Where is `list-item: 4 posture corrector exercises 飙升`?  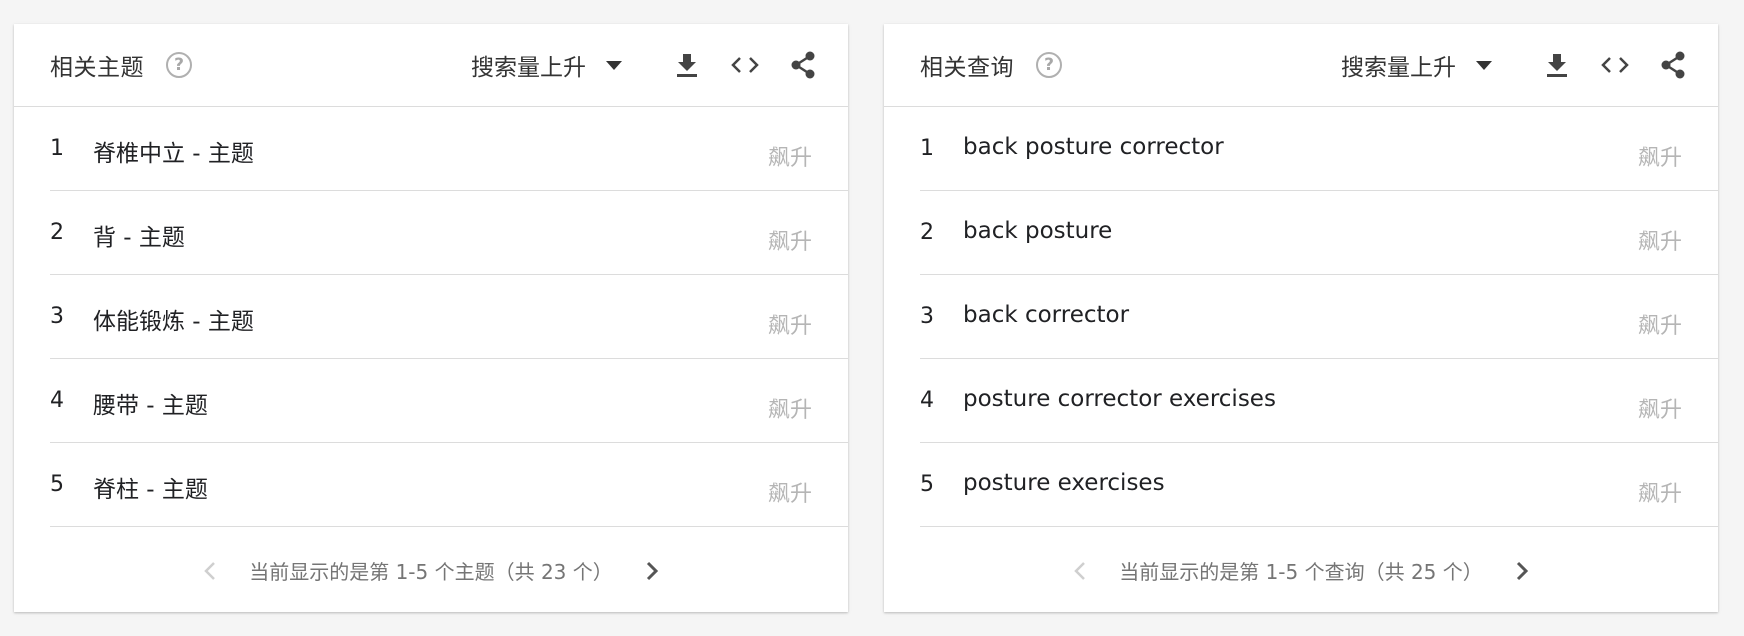
list-item: 4 posture corrector exercises 飙升 is located at coordinates (1301, 401).